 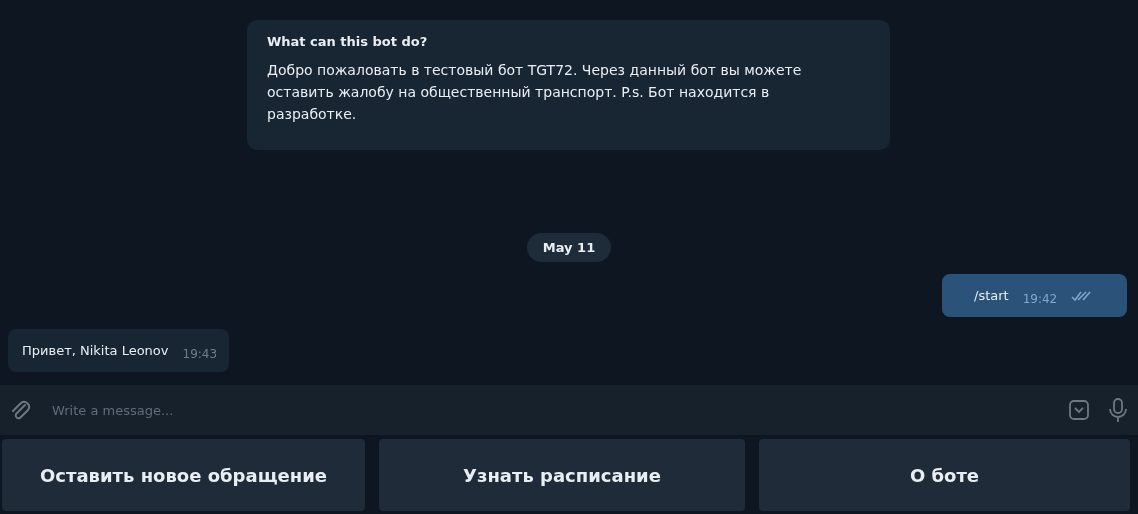 I want to click on keyboard-button: О боте, so click(x=944, y=475).